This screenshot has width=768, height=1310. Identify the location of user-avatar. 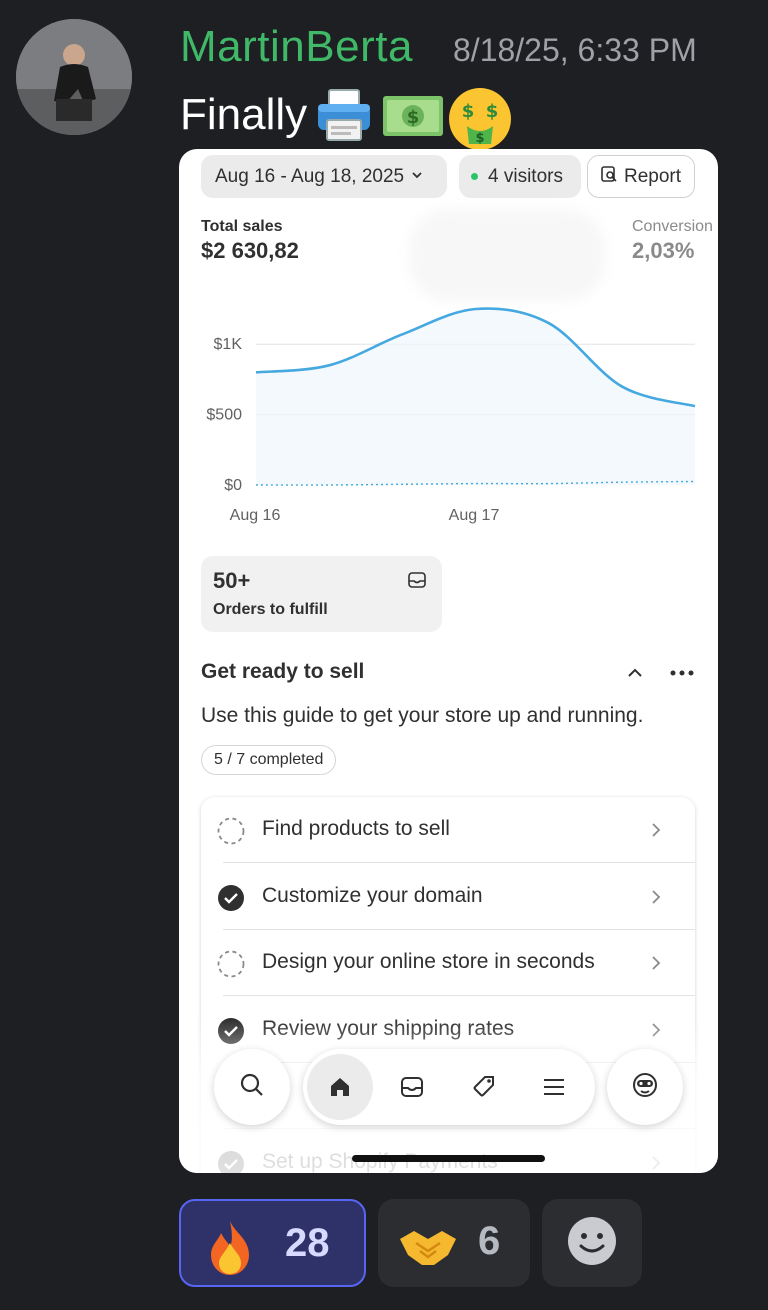
(74, 77).